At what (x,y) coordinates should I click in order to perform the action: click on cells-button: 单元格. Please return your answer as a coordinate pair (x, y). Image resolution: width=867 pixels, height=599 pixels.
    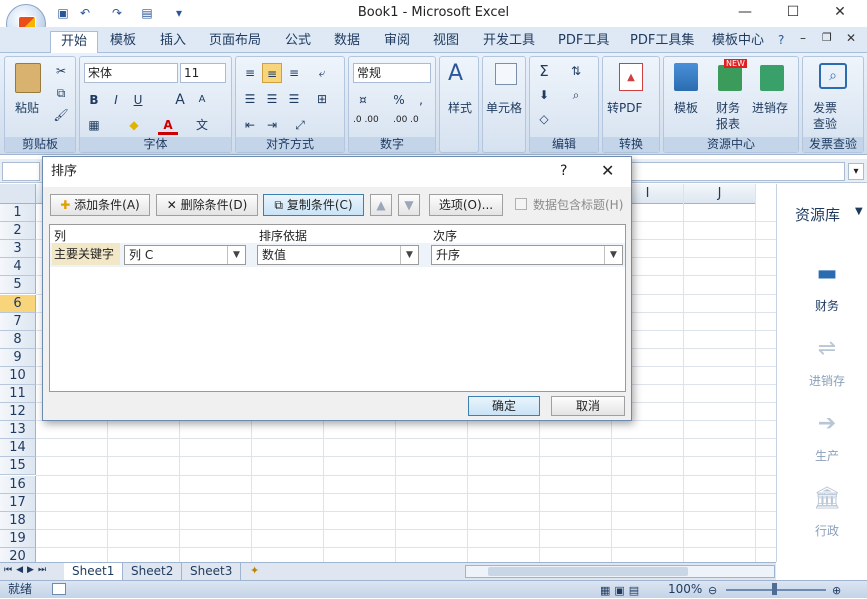
    Looking at the image, I should click on (504, 107).